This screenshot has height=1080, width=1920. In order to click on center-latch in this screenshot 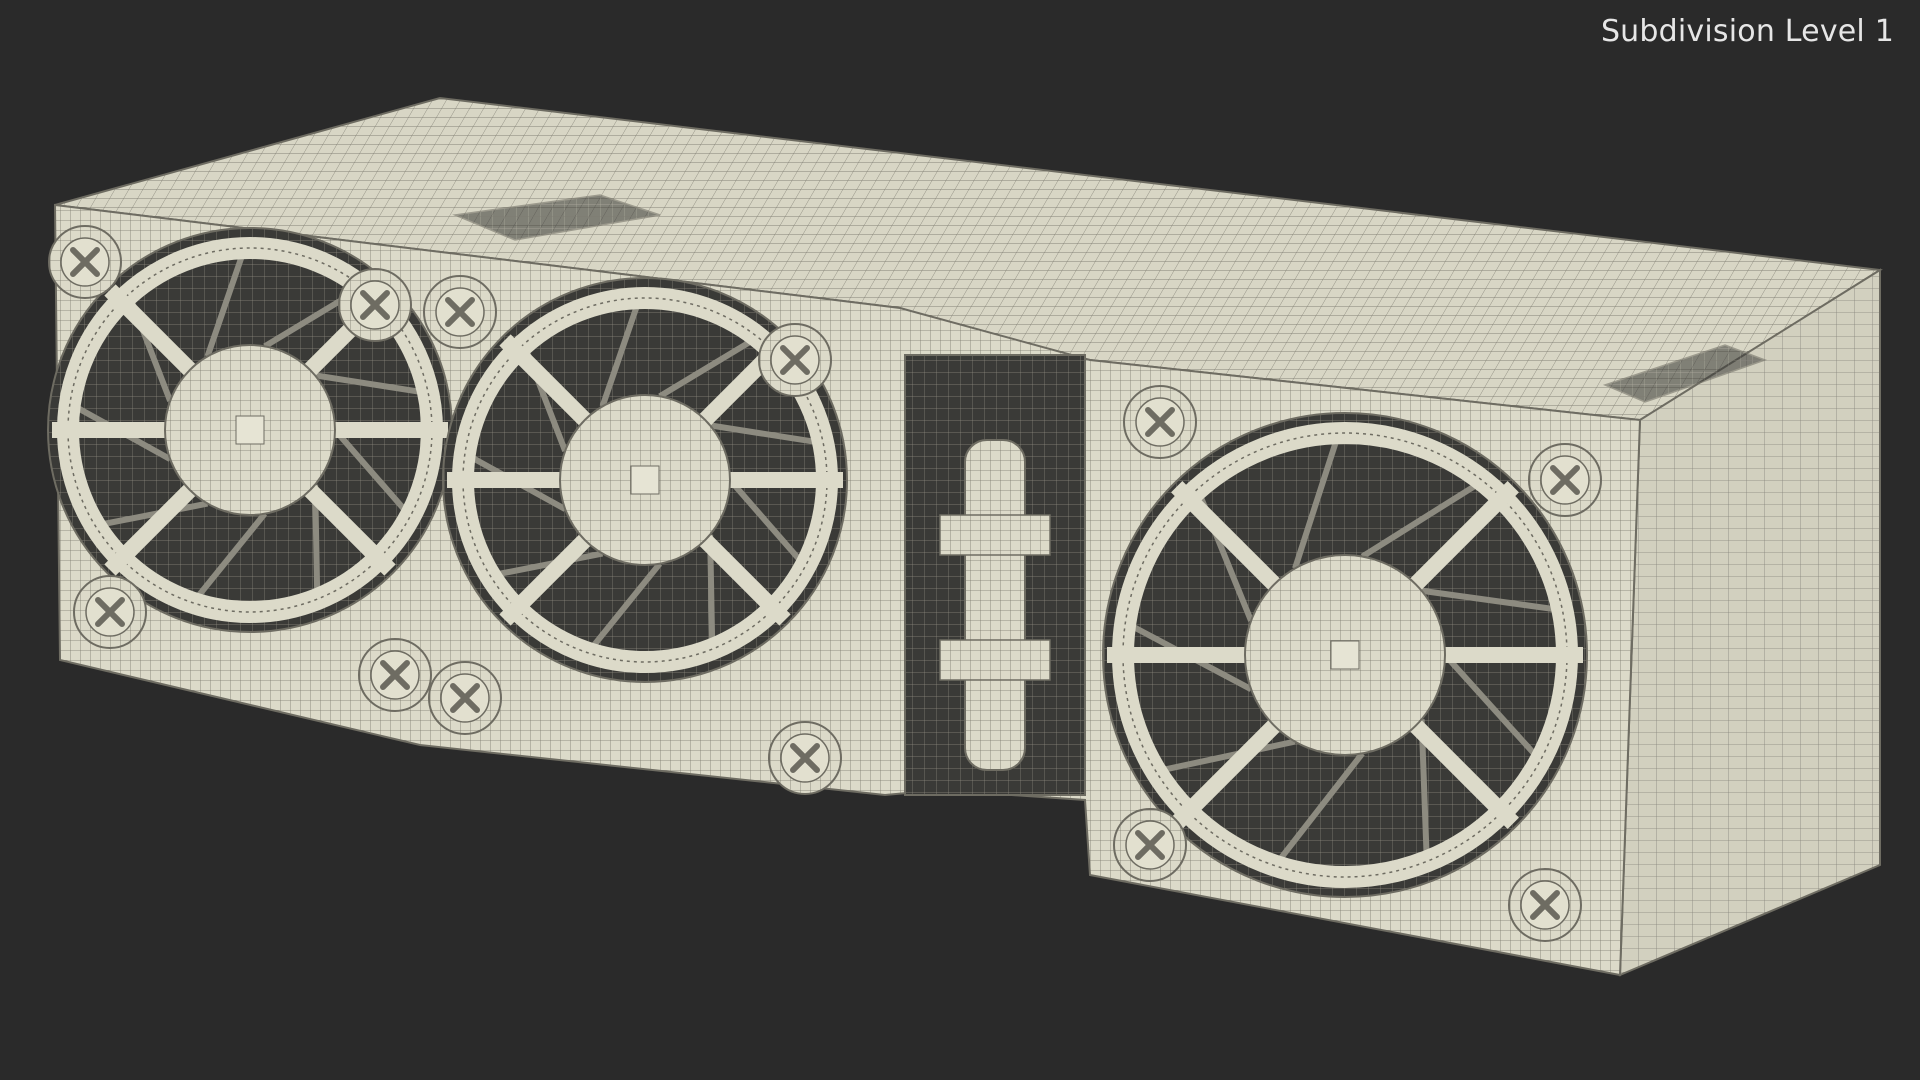, I will do `click(995, 575)`.